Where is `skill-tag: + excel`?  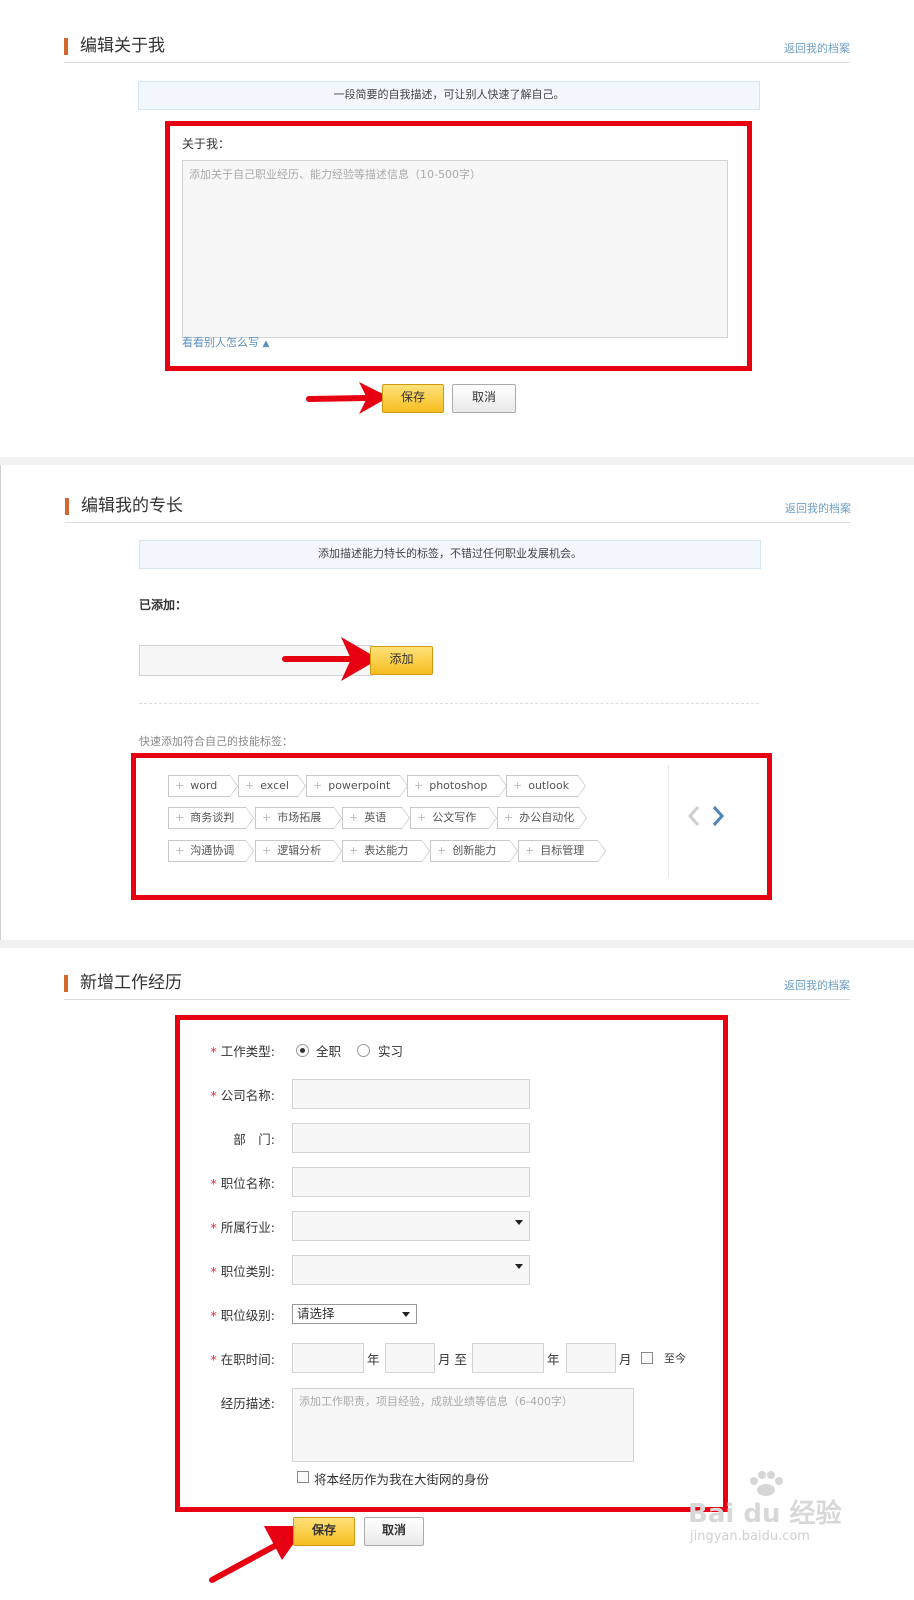 skill-tag: + excel is located at coordinates (272, 786).